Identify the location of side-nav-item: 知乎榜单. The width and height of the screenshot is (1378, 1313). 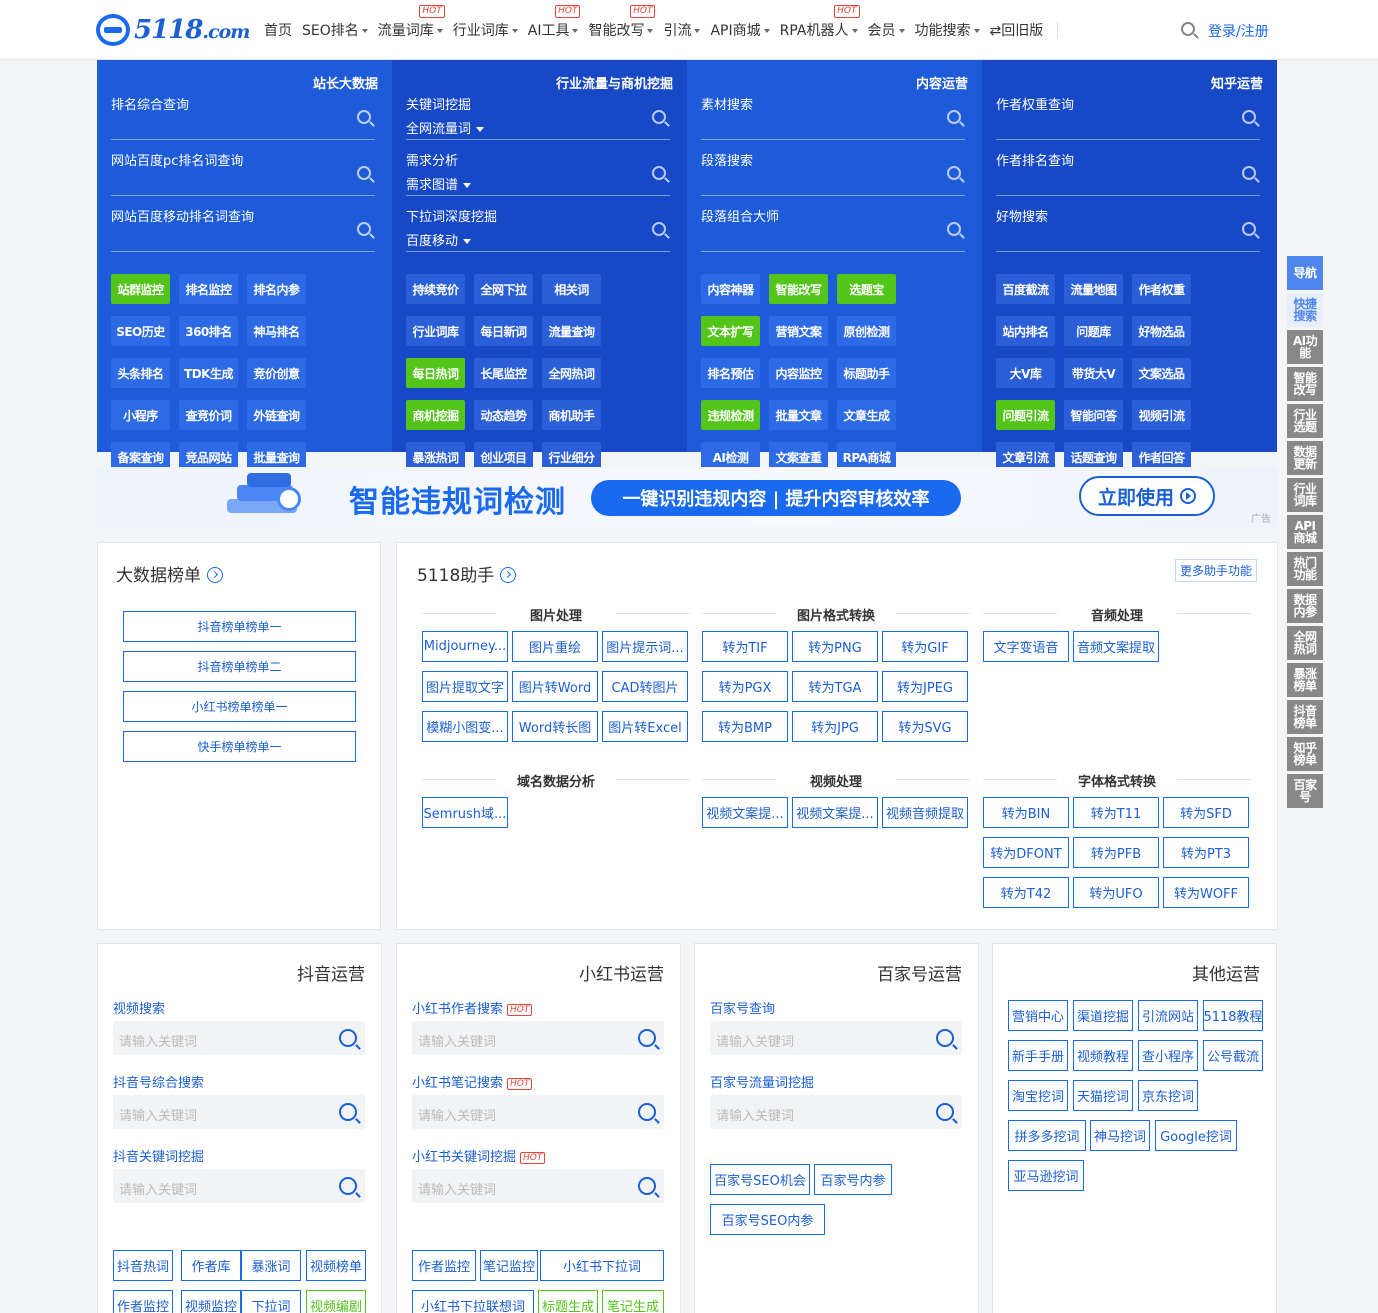
(1305, 754).